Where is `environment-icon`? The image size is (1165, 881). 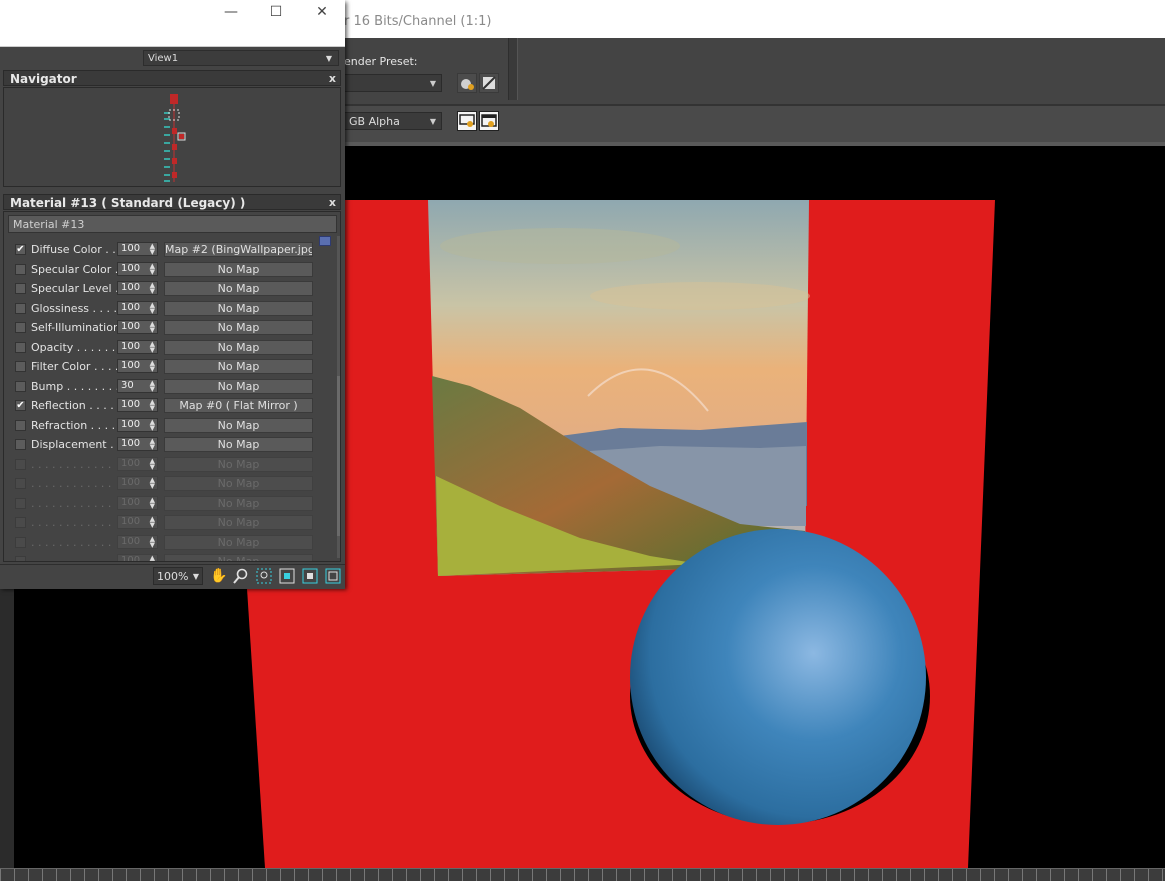 environment-icon is located at coordinates (489, 83).